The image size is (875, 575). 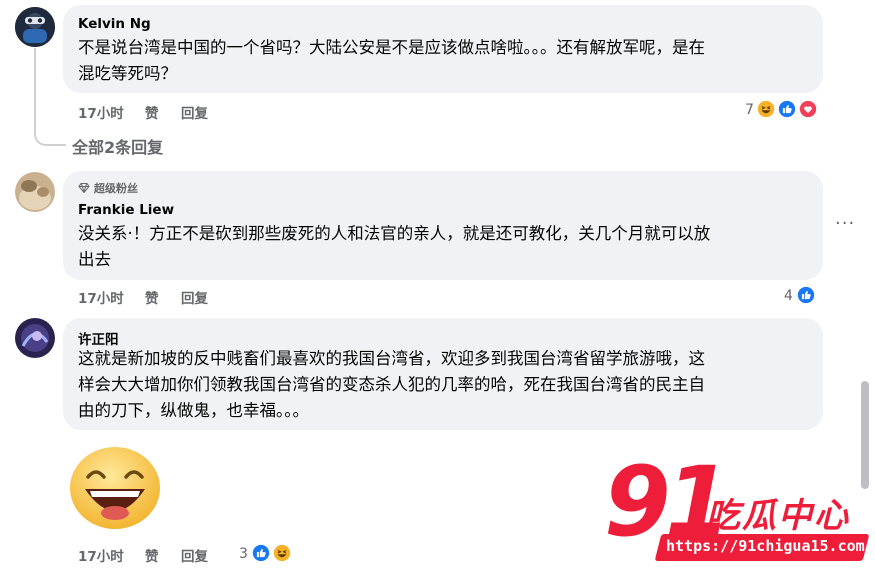 I want to click on reaction-count: 7, so click(x=749, y=110).